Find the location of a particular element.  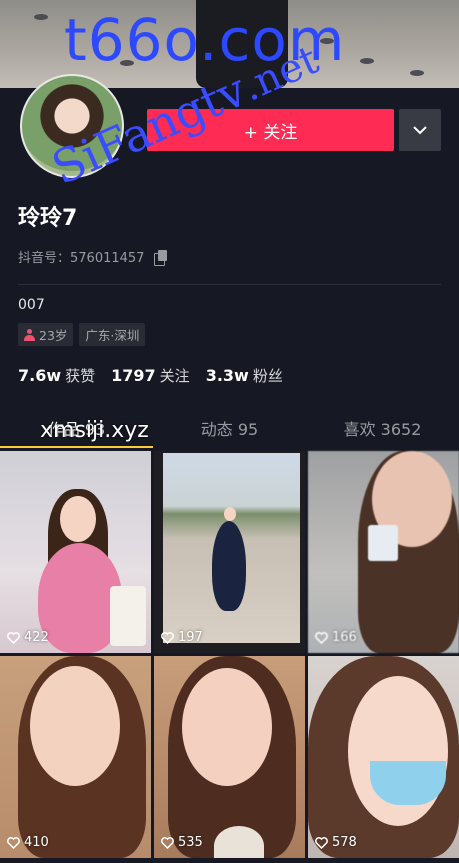

stats: 7.6w 获赞 1797 关注 3.3w 粉丝 is located at coordinates (150, 375).